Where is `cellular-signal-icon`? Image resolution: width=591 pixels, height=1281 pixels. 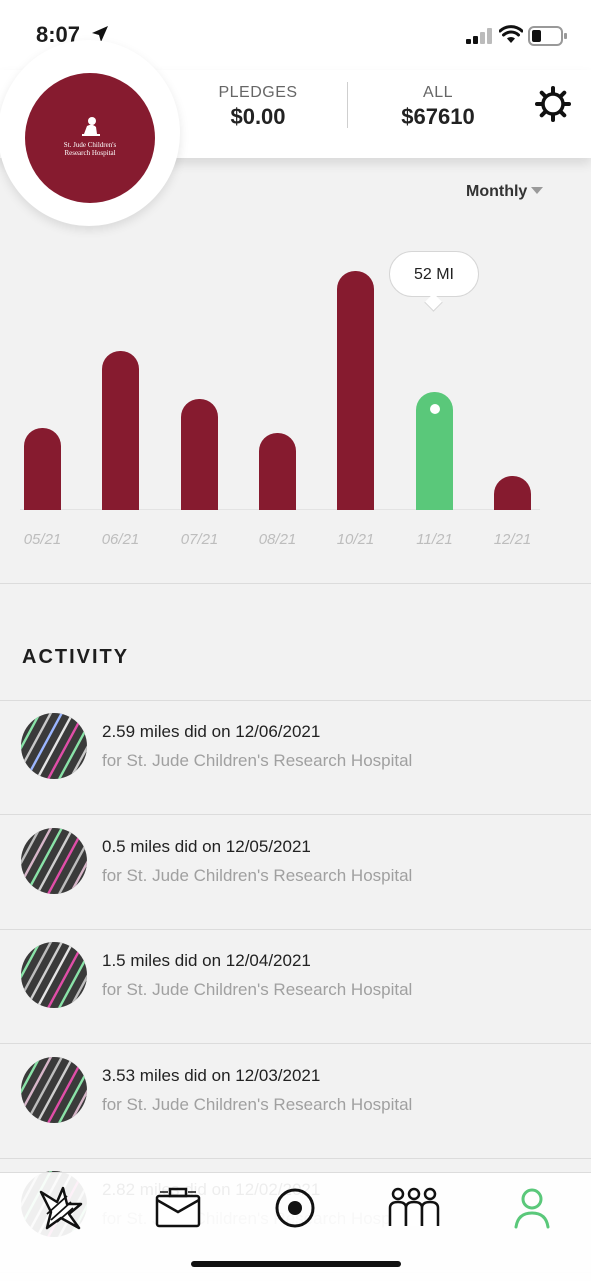 cellular-signal-icon is located at coordinates (479, 36).